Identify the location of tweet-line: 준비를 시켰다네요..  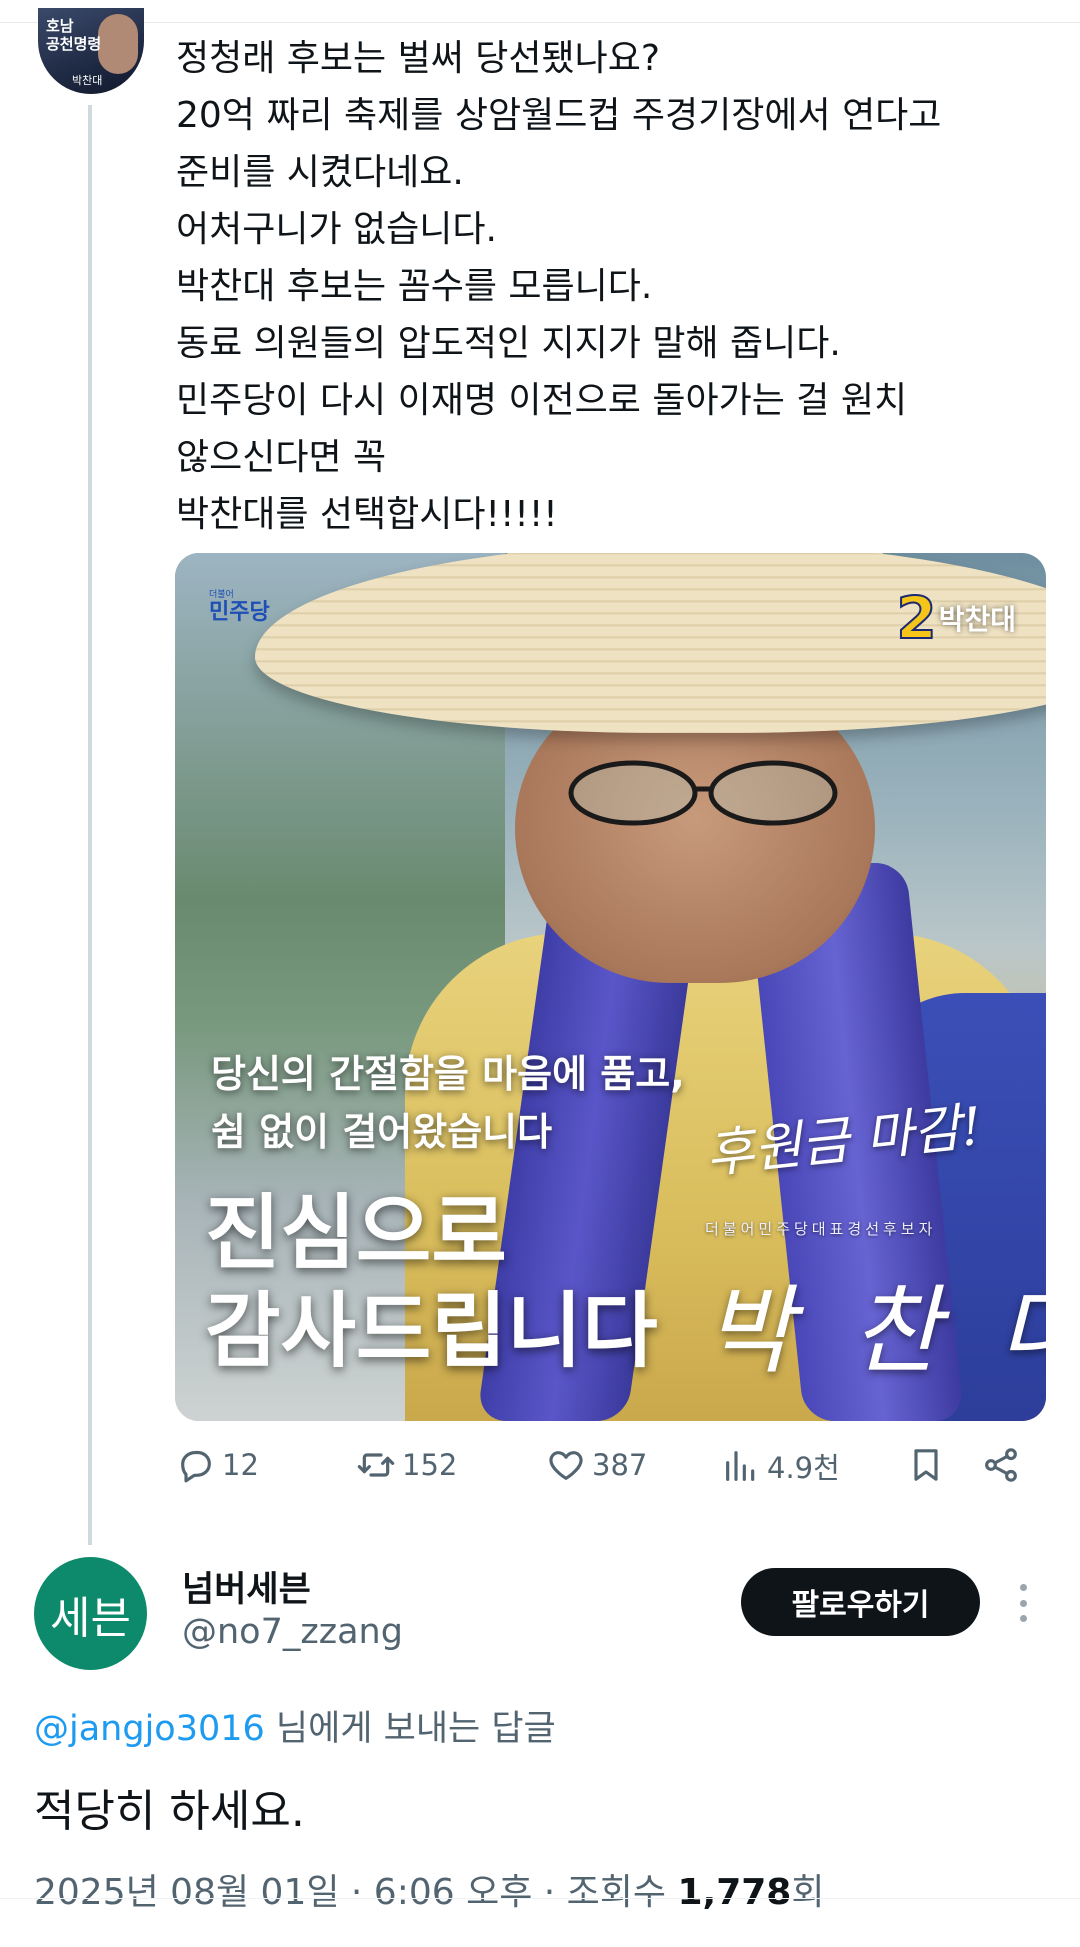
(320, 172).